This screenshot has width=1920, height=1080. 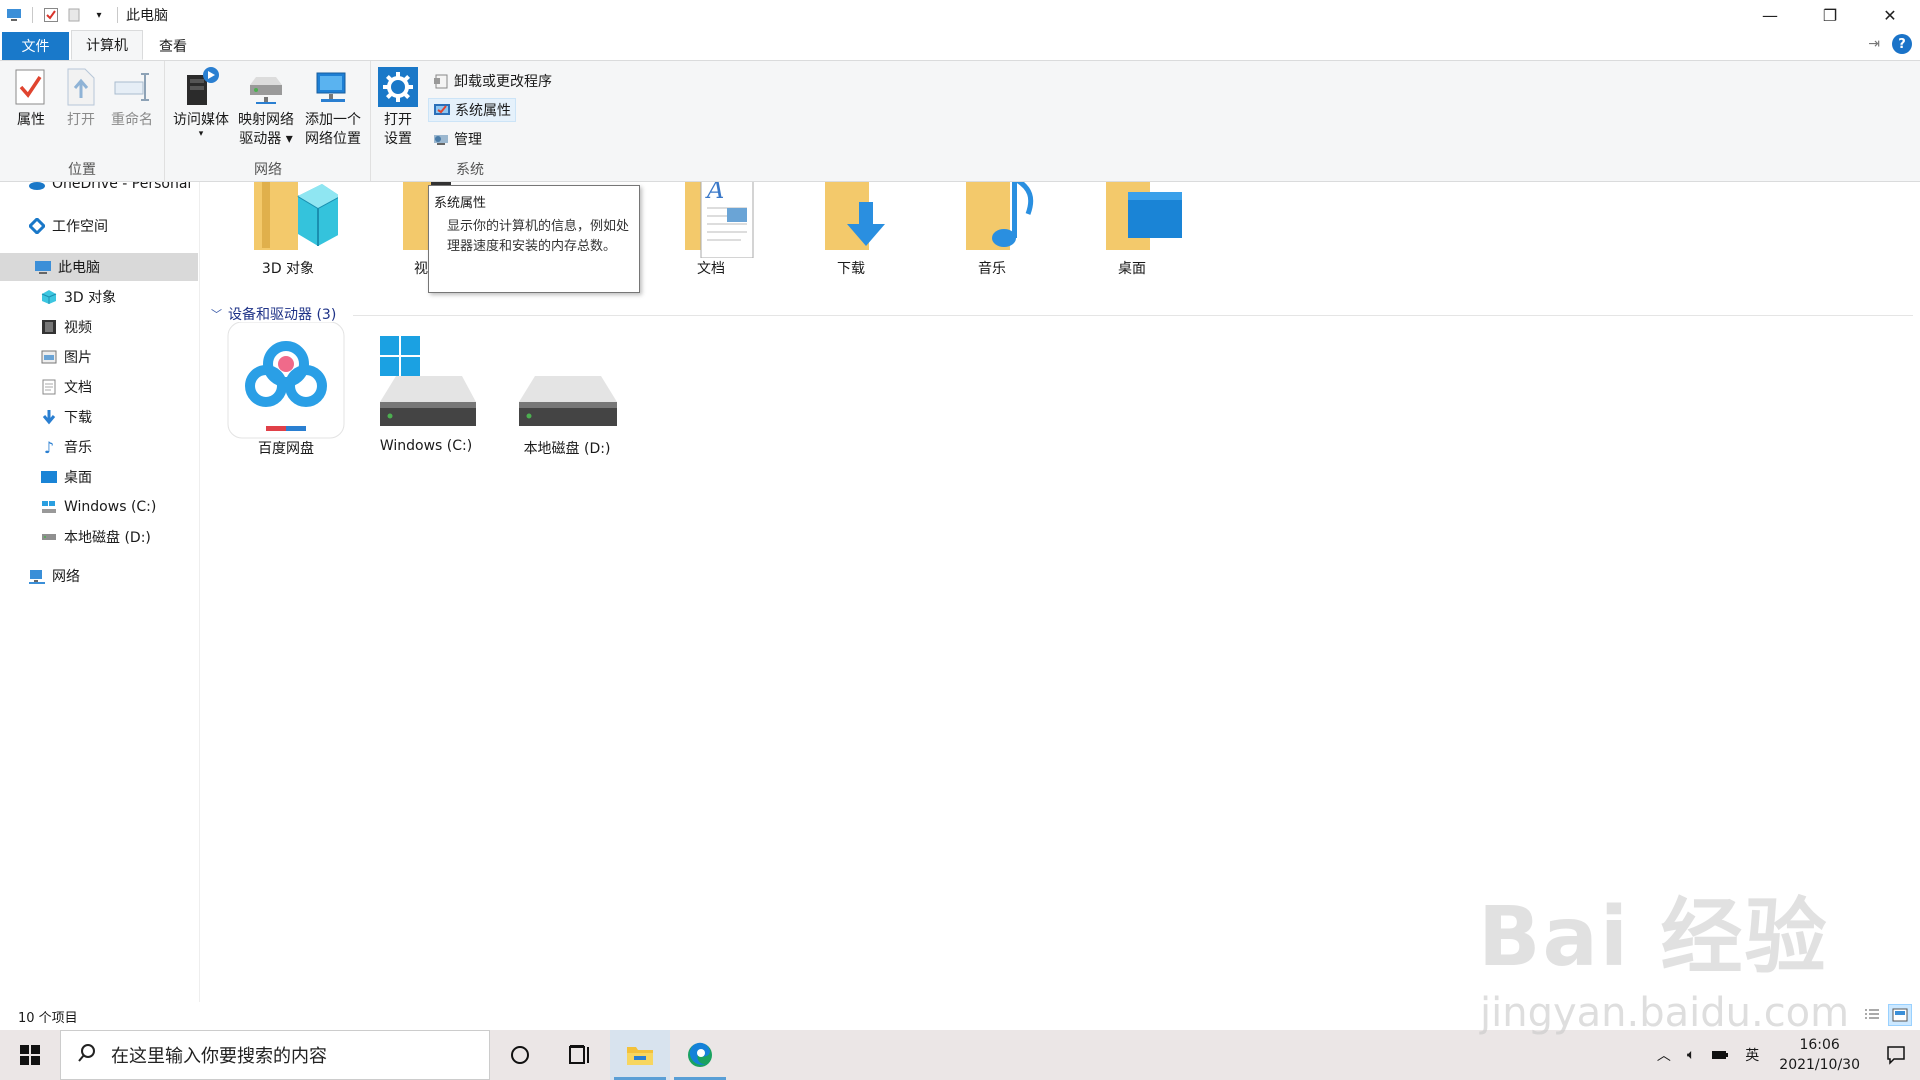 I want to click on title-bar: ▾ 此电脑 — ❐ ✕, so click(x=960, y=15).